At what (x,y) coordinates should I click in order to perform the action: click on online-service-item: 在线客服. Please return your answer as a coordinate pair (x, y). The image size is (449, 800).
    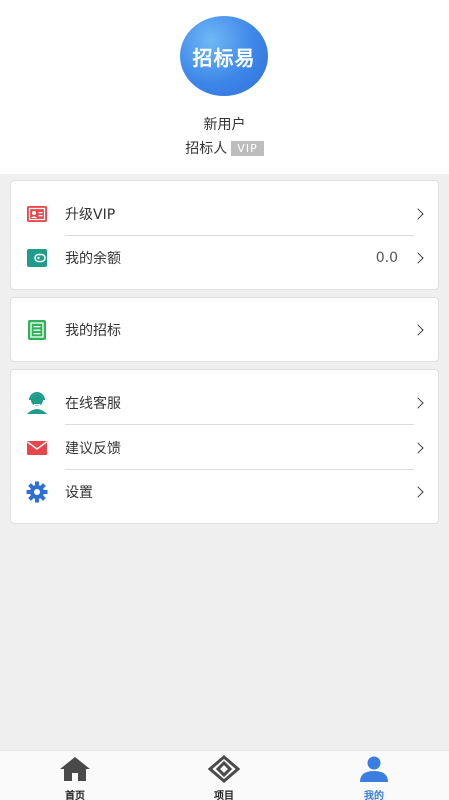
    Looking at the image, I should click on (224, 403).